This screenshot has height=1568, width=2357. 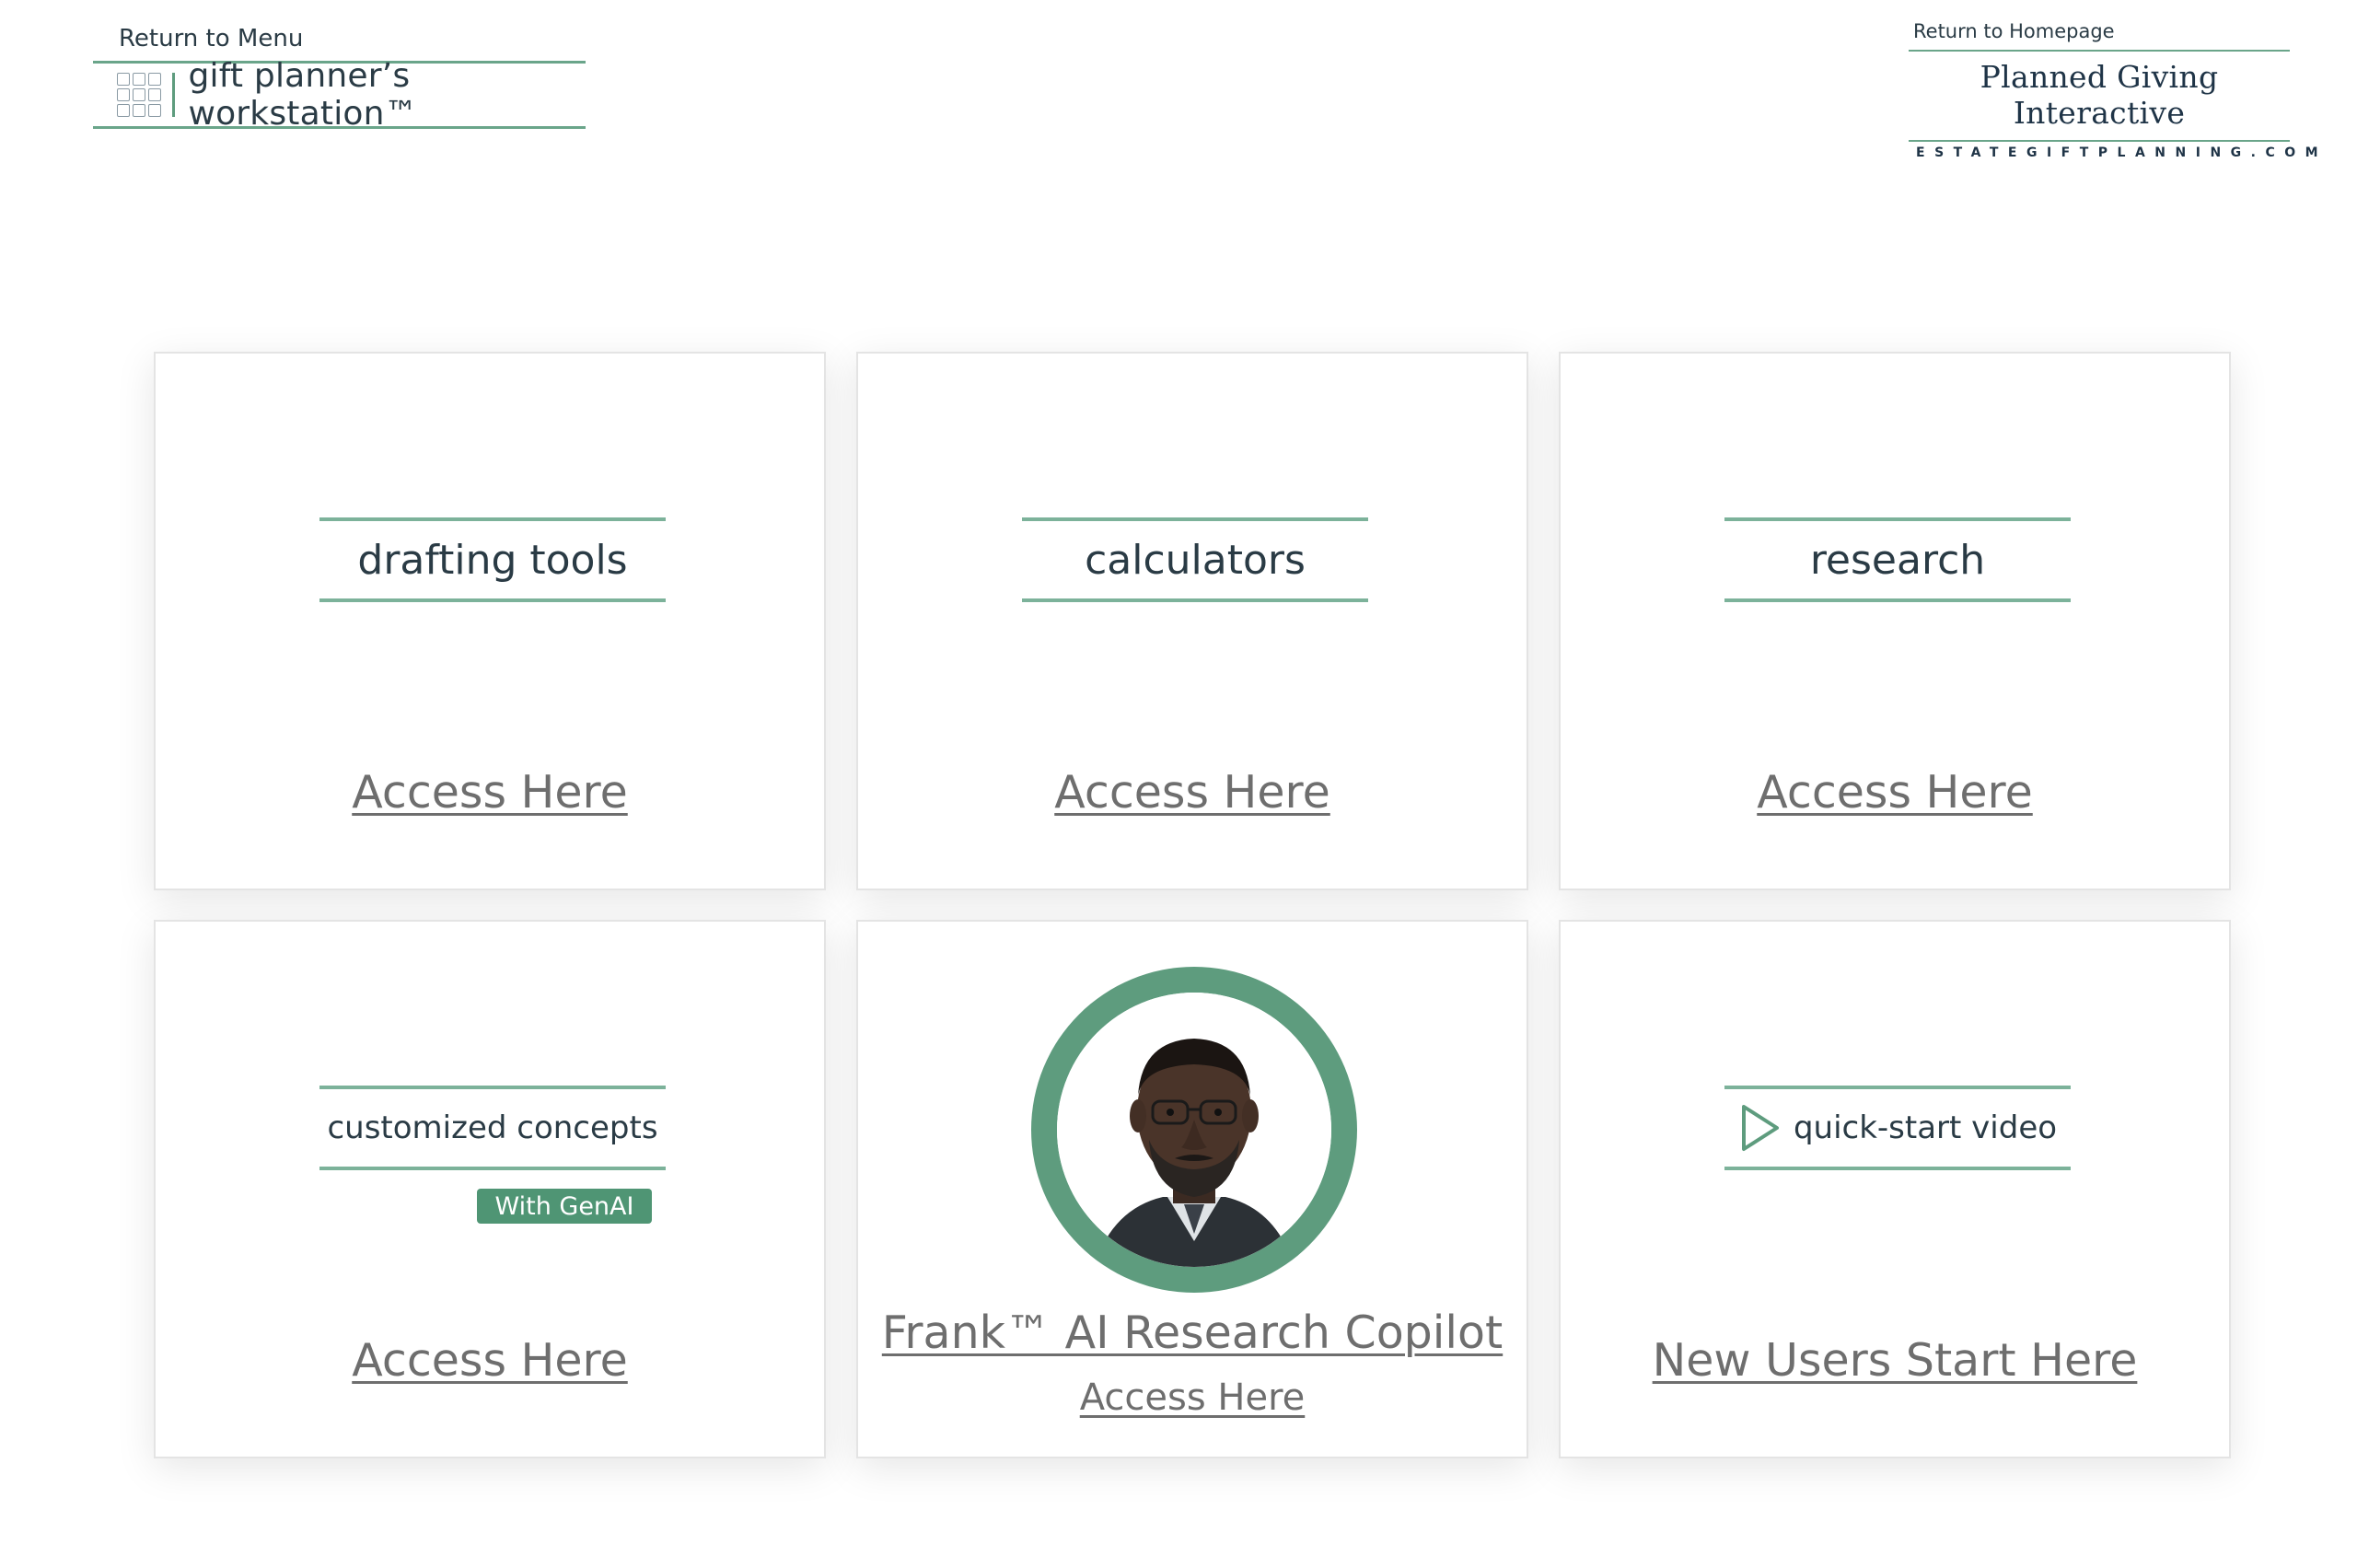 What do you see at coordinates (1760, 1128) in the screenshot?
I see `play-icon` at bounding box center [1760, 1128].